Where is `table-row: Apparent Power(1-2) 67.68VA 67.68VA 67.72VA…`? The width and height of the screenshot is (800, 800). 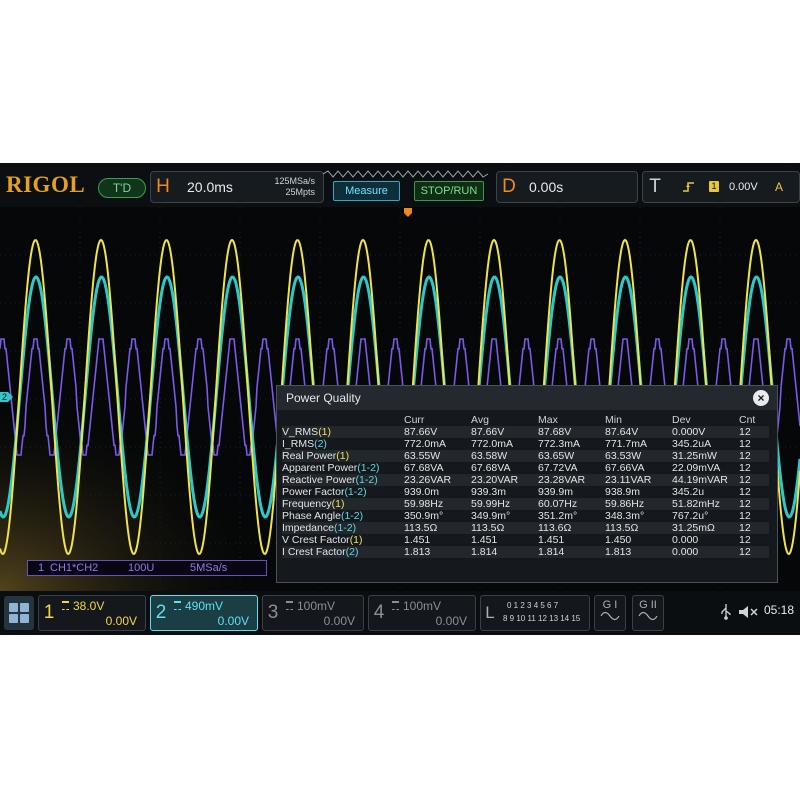
table-row: Apparent Power(1-2) 67.68VA 67.68VA 67.72VA… is located at coordinates (525, 468).